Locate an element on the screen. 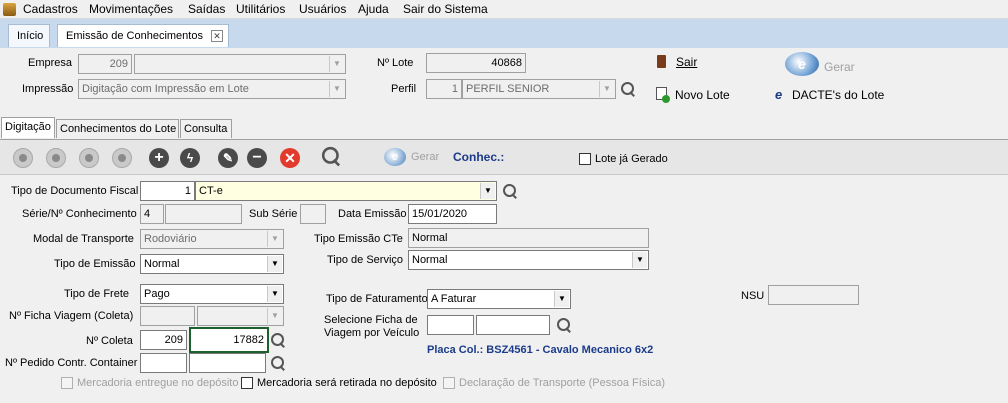  sub-serie-field is located at coordinates (313, 214).